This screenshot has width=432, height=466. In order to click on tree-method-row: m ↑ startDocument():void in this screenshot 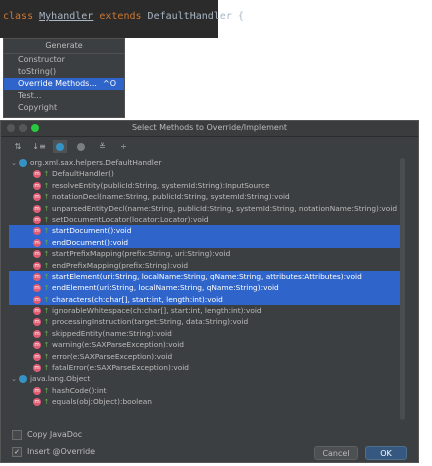, I will do `click(207, 231)`.